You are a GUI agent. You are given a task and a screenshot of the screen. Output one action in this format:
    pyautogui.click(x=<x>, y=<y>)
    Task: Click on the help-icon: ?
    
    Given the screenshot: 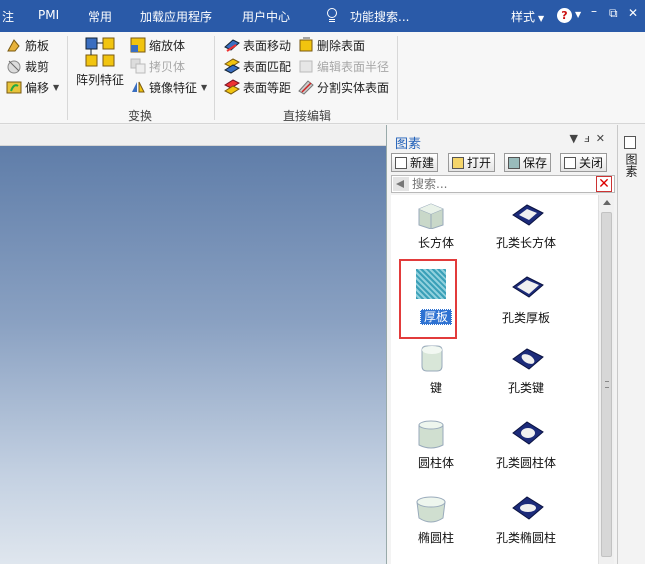 What is the action you would take?
    pyautogui.click(x=564, y=15)
    